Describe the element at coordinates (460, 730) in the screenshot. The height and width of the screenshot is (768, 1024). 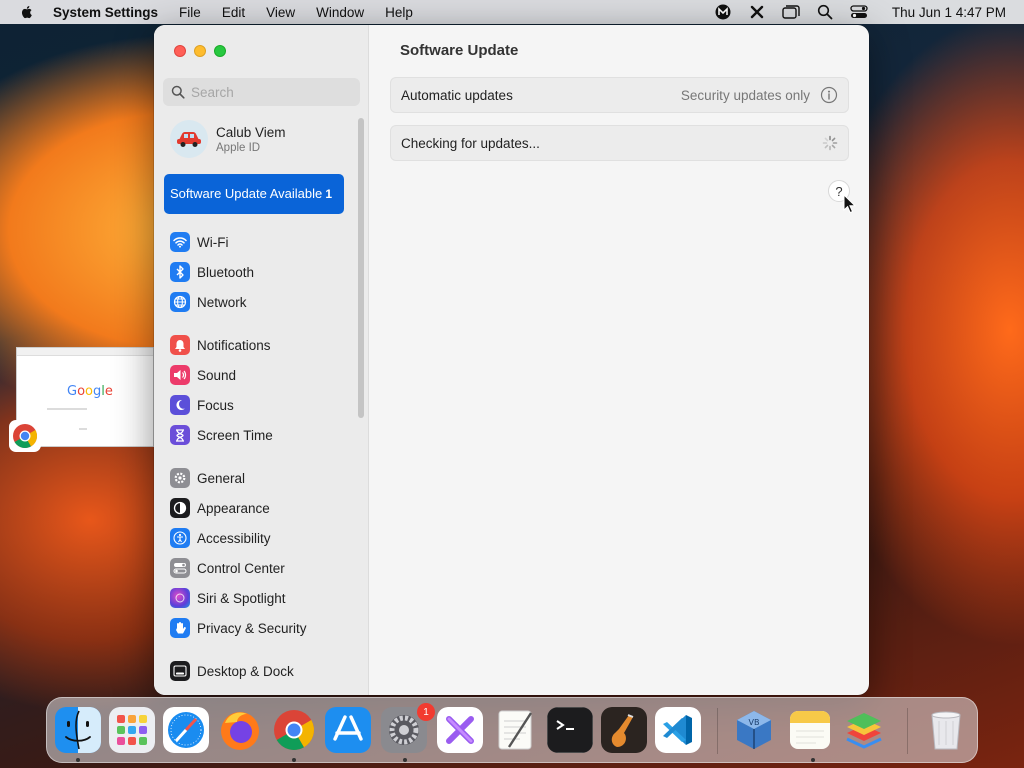
I see `xcode-instruments-icon` at that location.